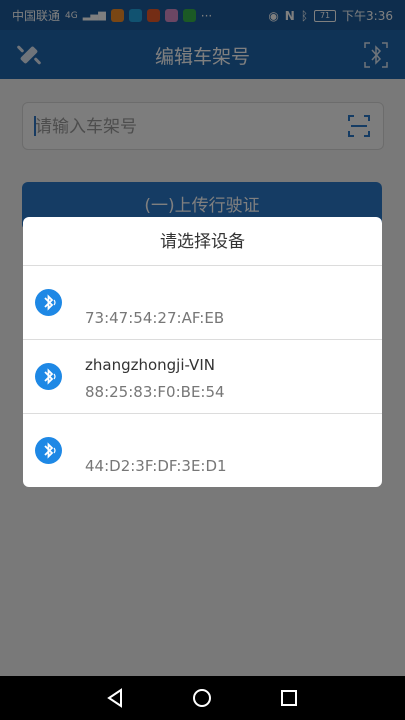 The width and height of the screenshot is (405, 720). Describe the element at coordinates (289, 698) in the screenshot. I see `recents-square-icon` at that location.